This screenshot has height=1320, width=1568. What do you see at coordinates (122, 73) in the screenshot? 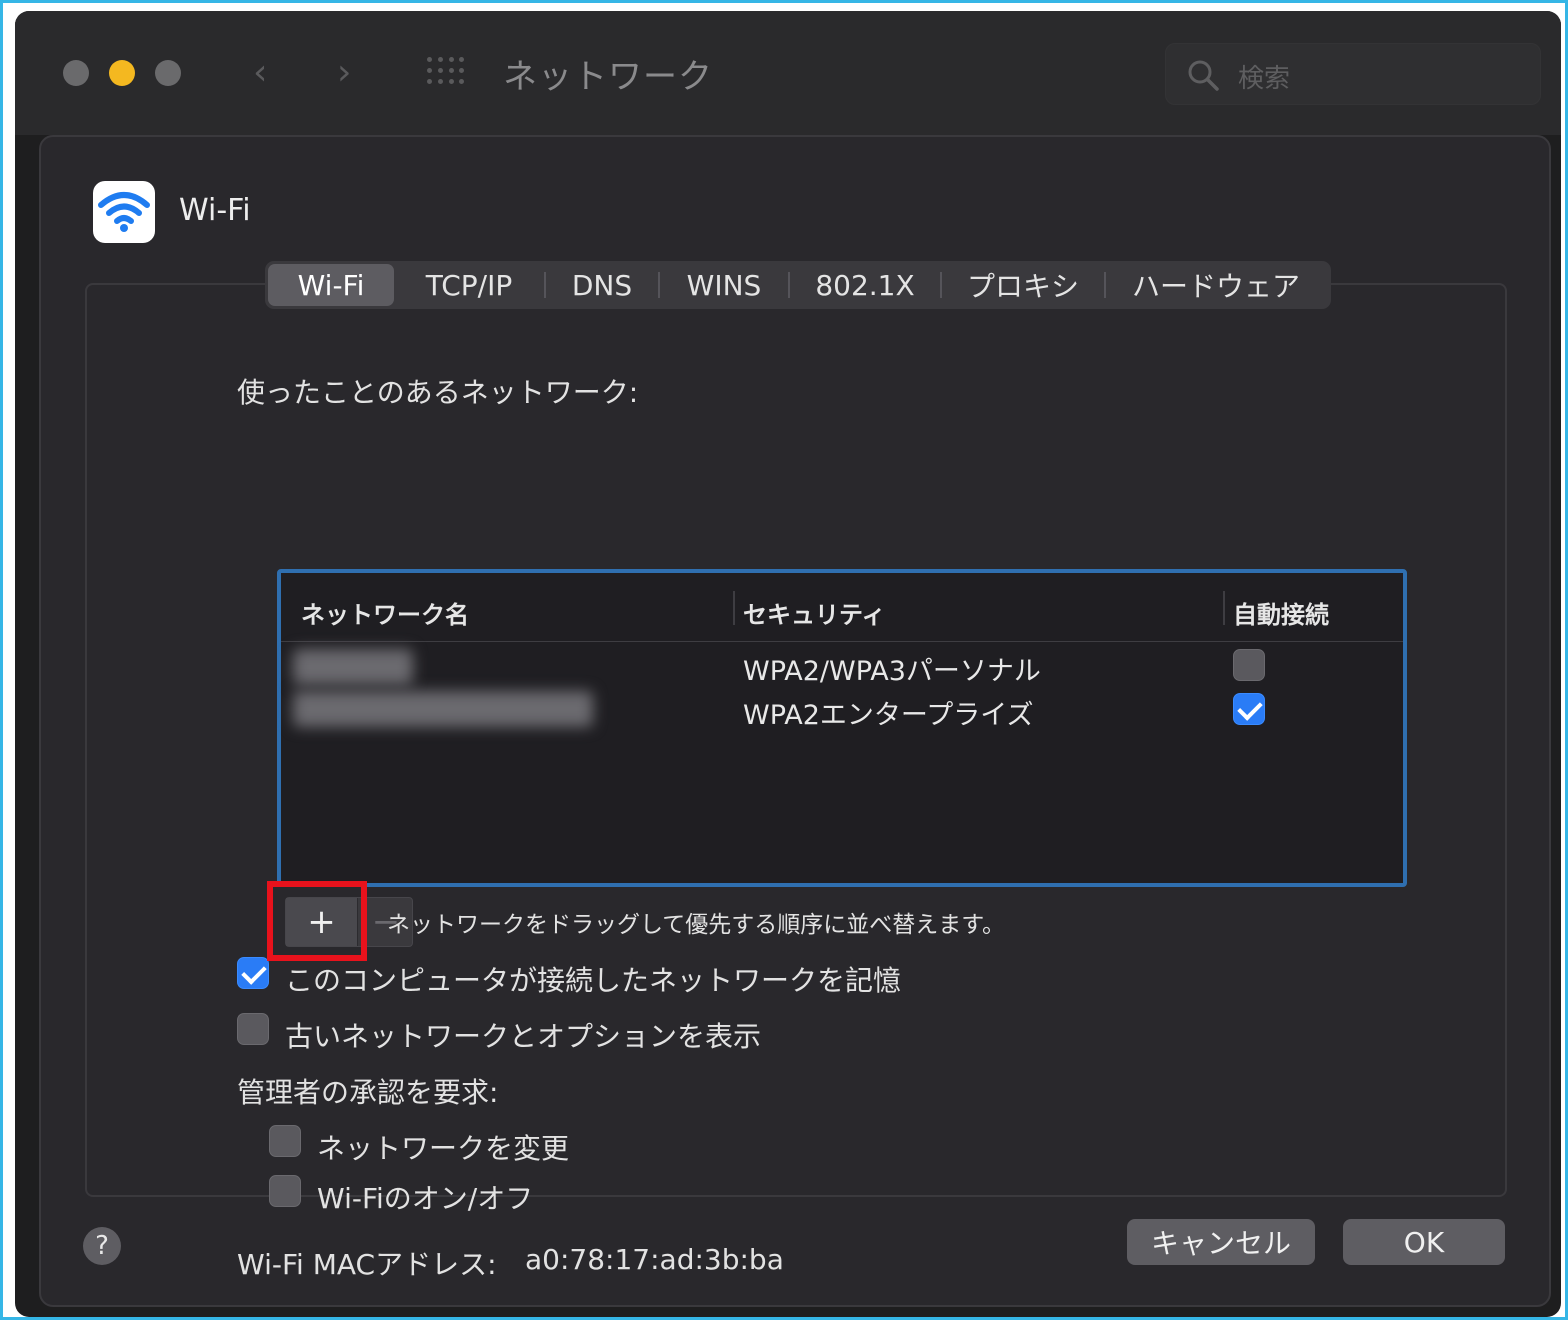
I see `minimize-window-button` at bounding box center [122, 73].